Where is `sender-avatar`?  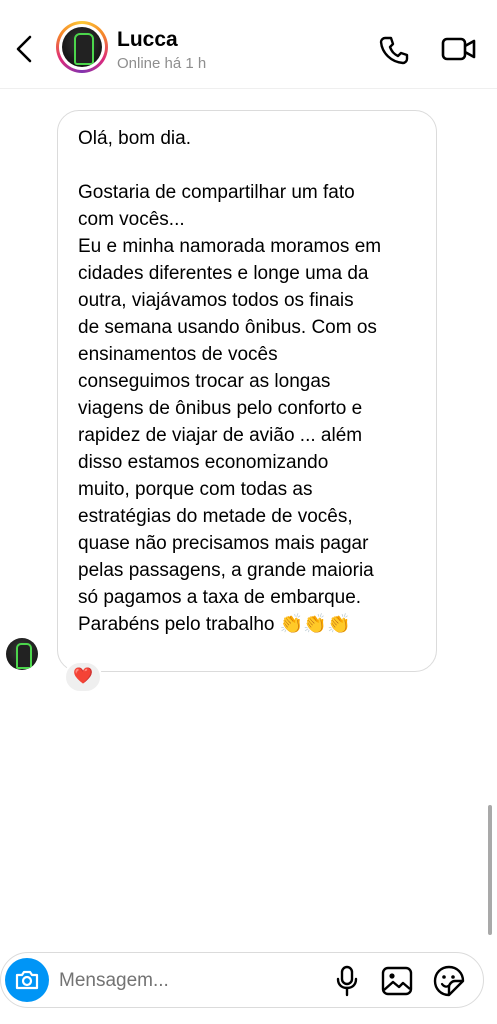 sender-avatar is located at coordinates (22, 654).